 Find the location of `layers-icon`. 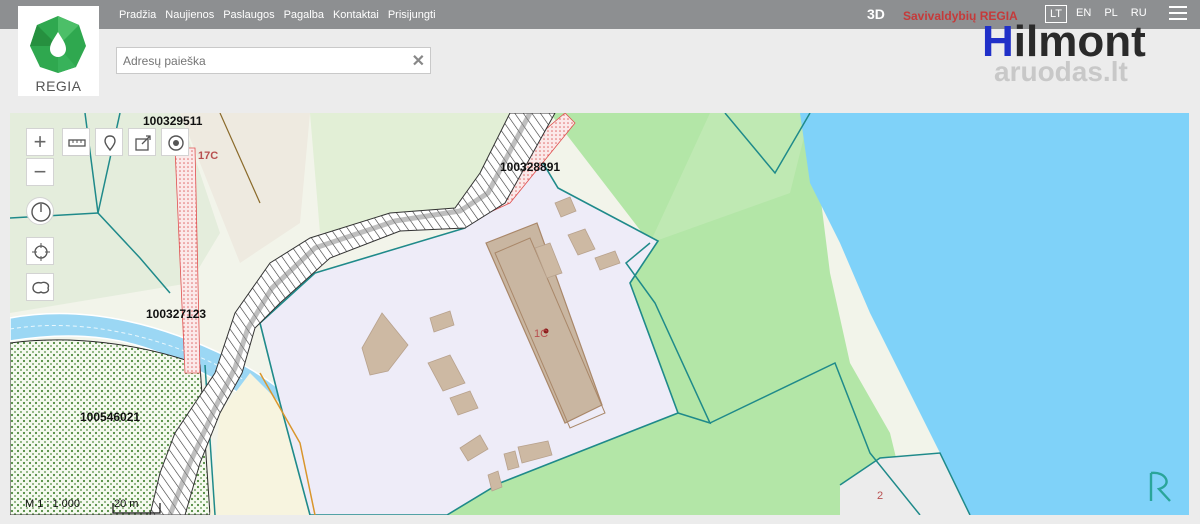

layers-icon is located at coordinates (41, 287).